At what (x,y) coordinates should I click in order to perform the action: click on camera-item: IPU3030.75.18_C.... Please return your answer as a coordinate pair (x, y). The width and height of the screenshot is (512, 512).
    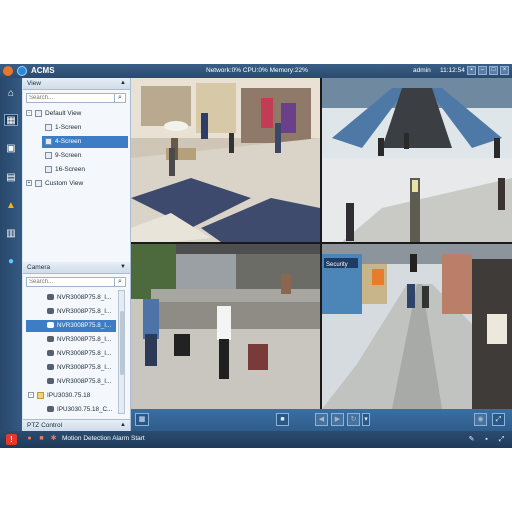
    Looking at the image, I should click on (82, 410).